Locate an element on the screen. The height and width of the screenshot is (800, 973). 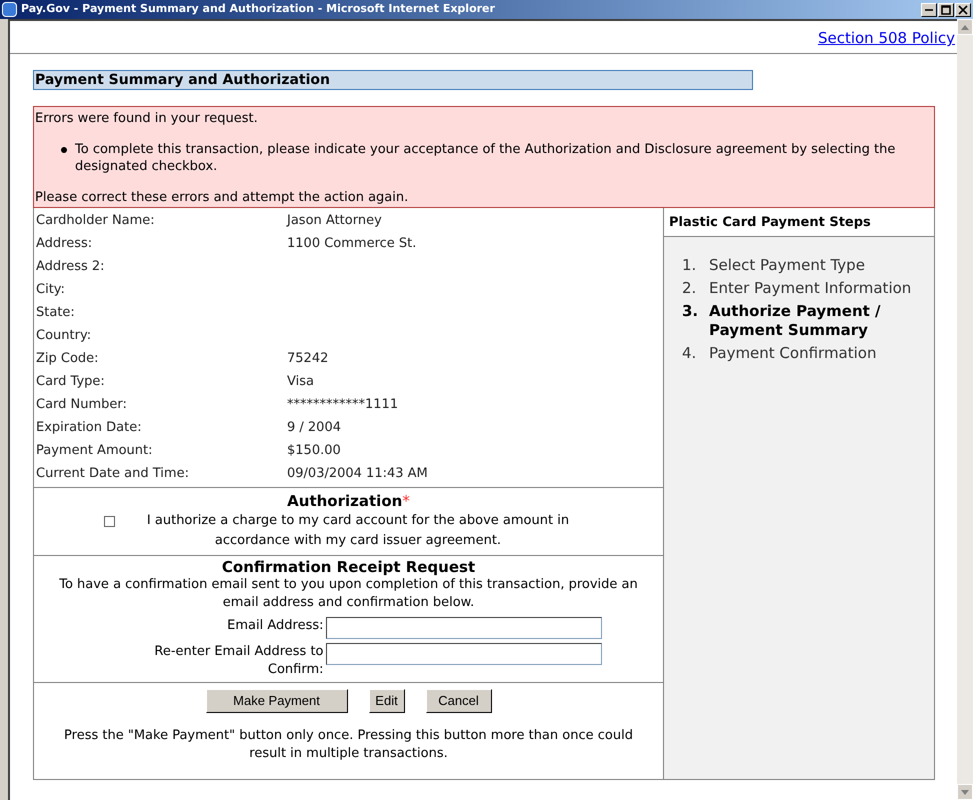
minimize-button is located at coordinates (929, 9).